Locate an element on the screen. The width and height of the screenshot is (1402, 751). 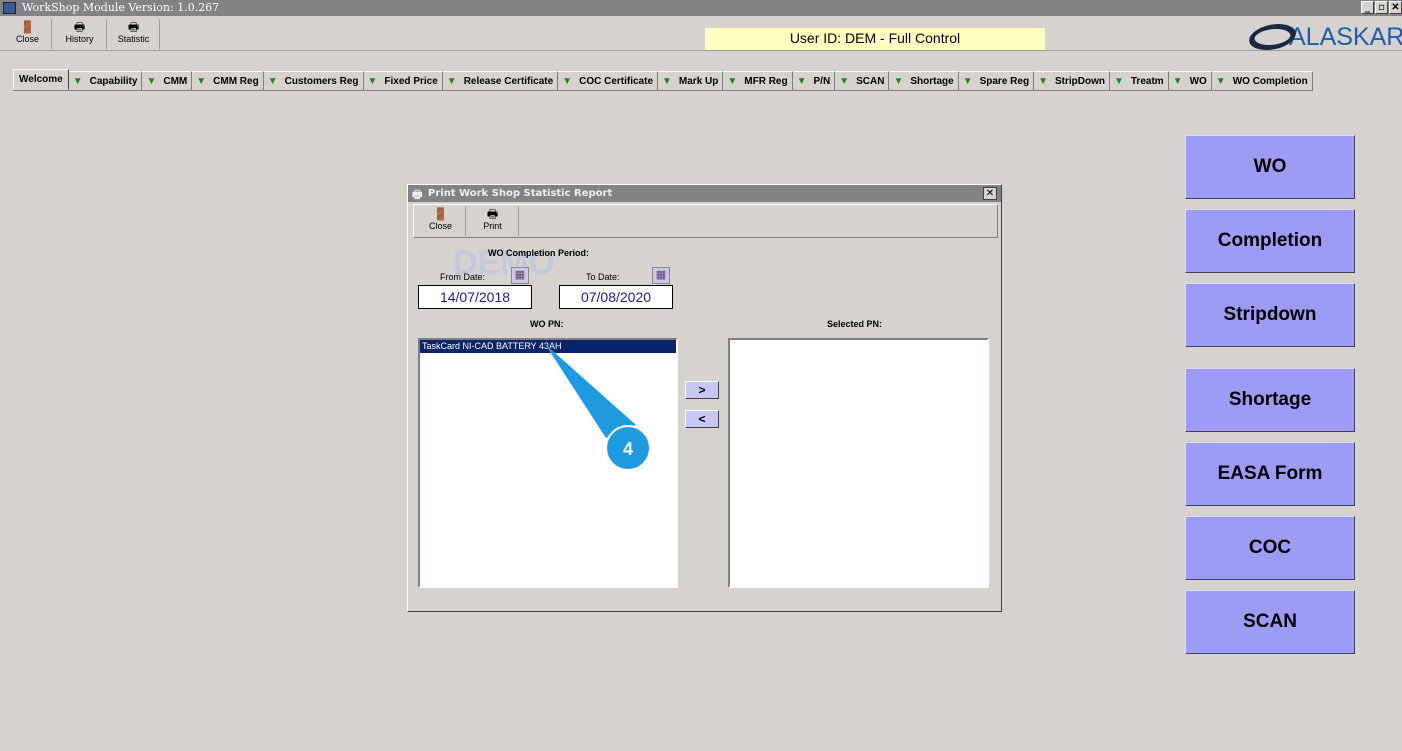
side-button-easa-form: EASA Form is located at coordinates (1270, 474).